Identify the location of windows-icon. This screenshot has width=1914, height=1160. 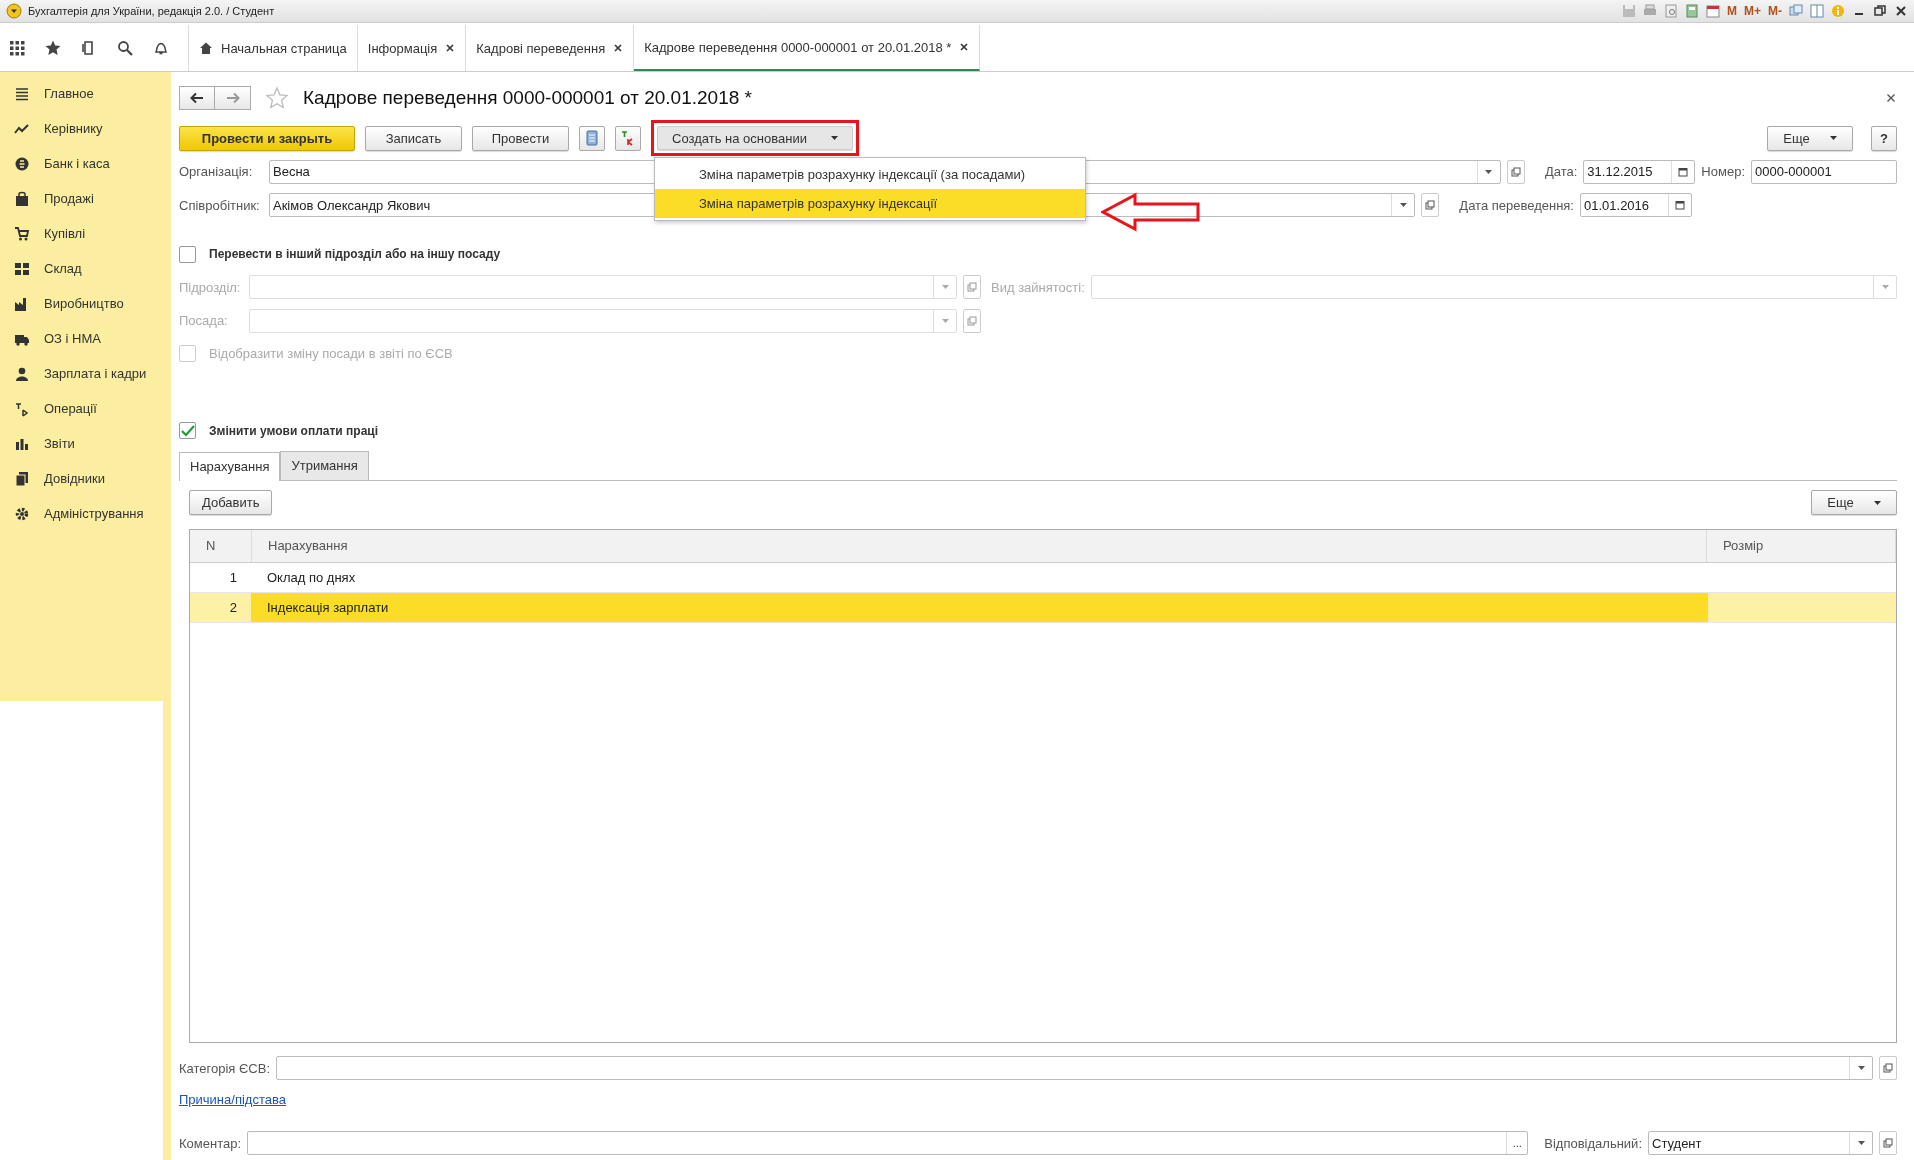
(1796, 11).